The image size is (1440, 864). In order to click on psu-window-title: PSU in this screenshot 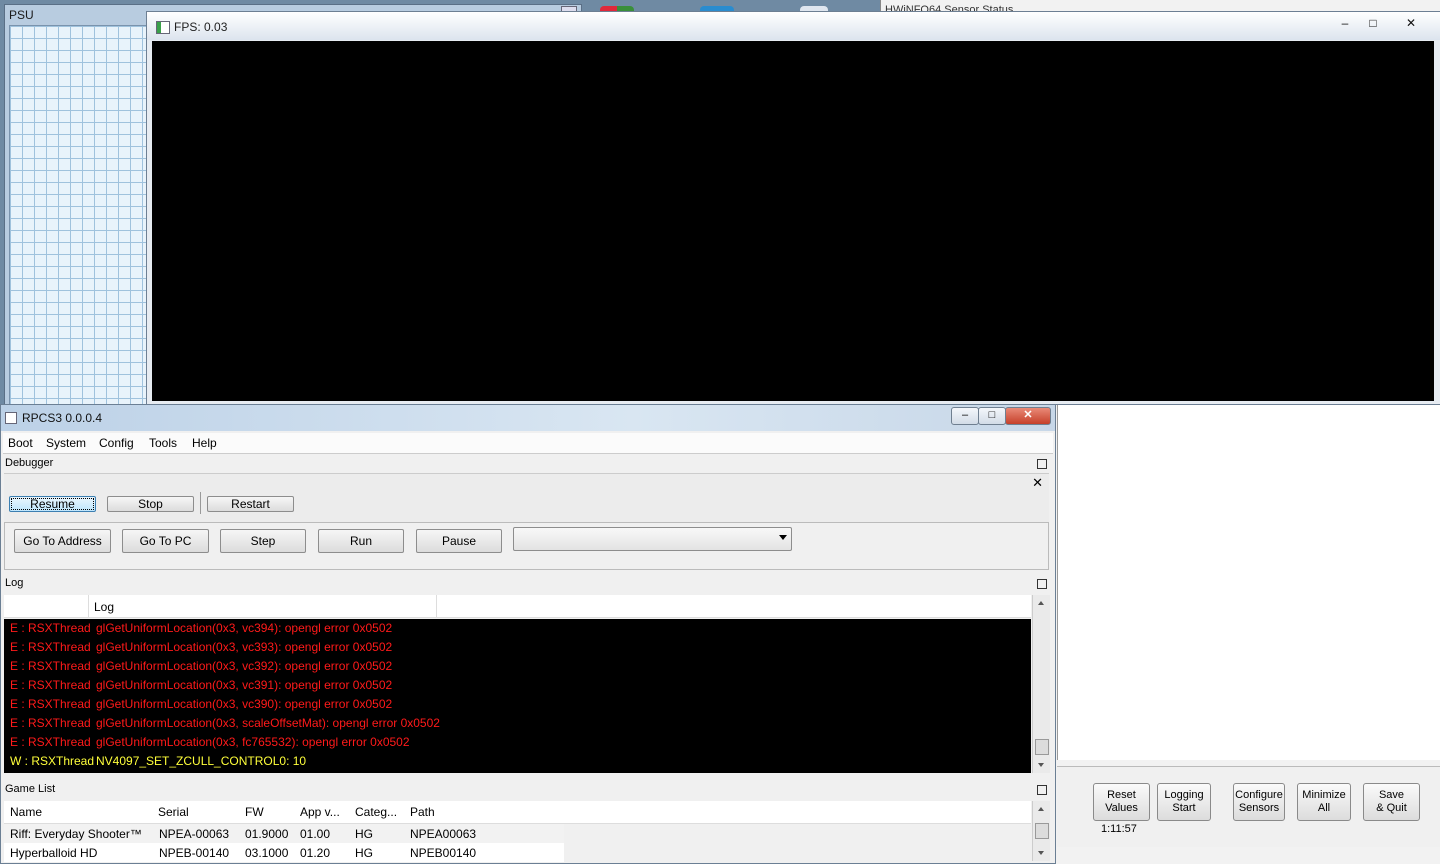, I will do `click(21, 15)`.